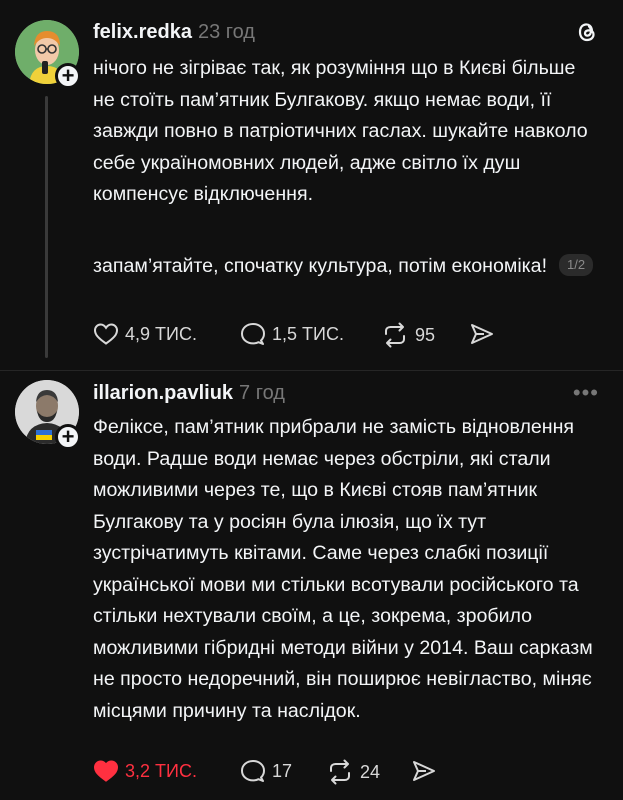 The height and width of the screenshot is (800, 623). I want to click on username: felix.redka, so click(142, 32).